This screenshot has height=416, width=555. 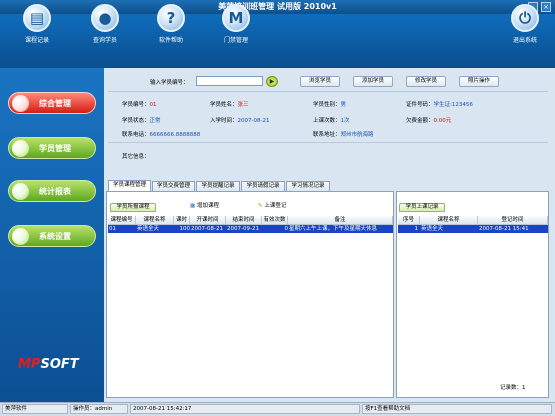 What do you see at coordinates (320, 81) in the screenshot?
I see `browse-students-button: 浏览学员` at bounding box center [320, 81].